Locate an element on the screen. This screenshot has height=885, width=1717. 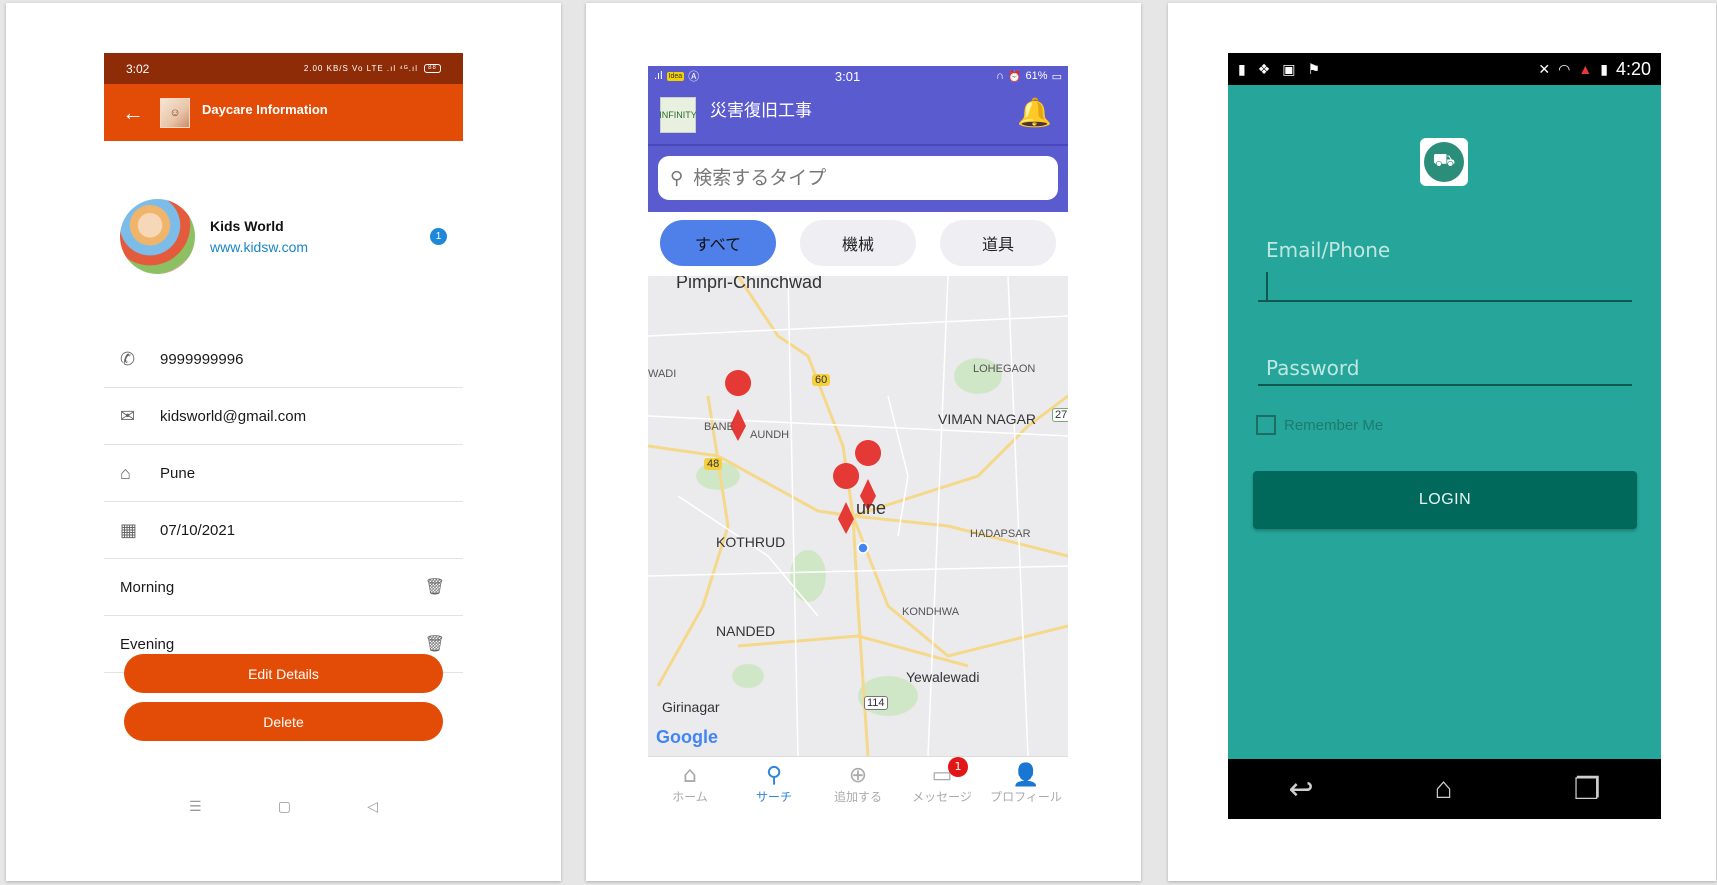
home-square-icon: ▢ is located at coordinates (284, 806).